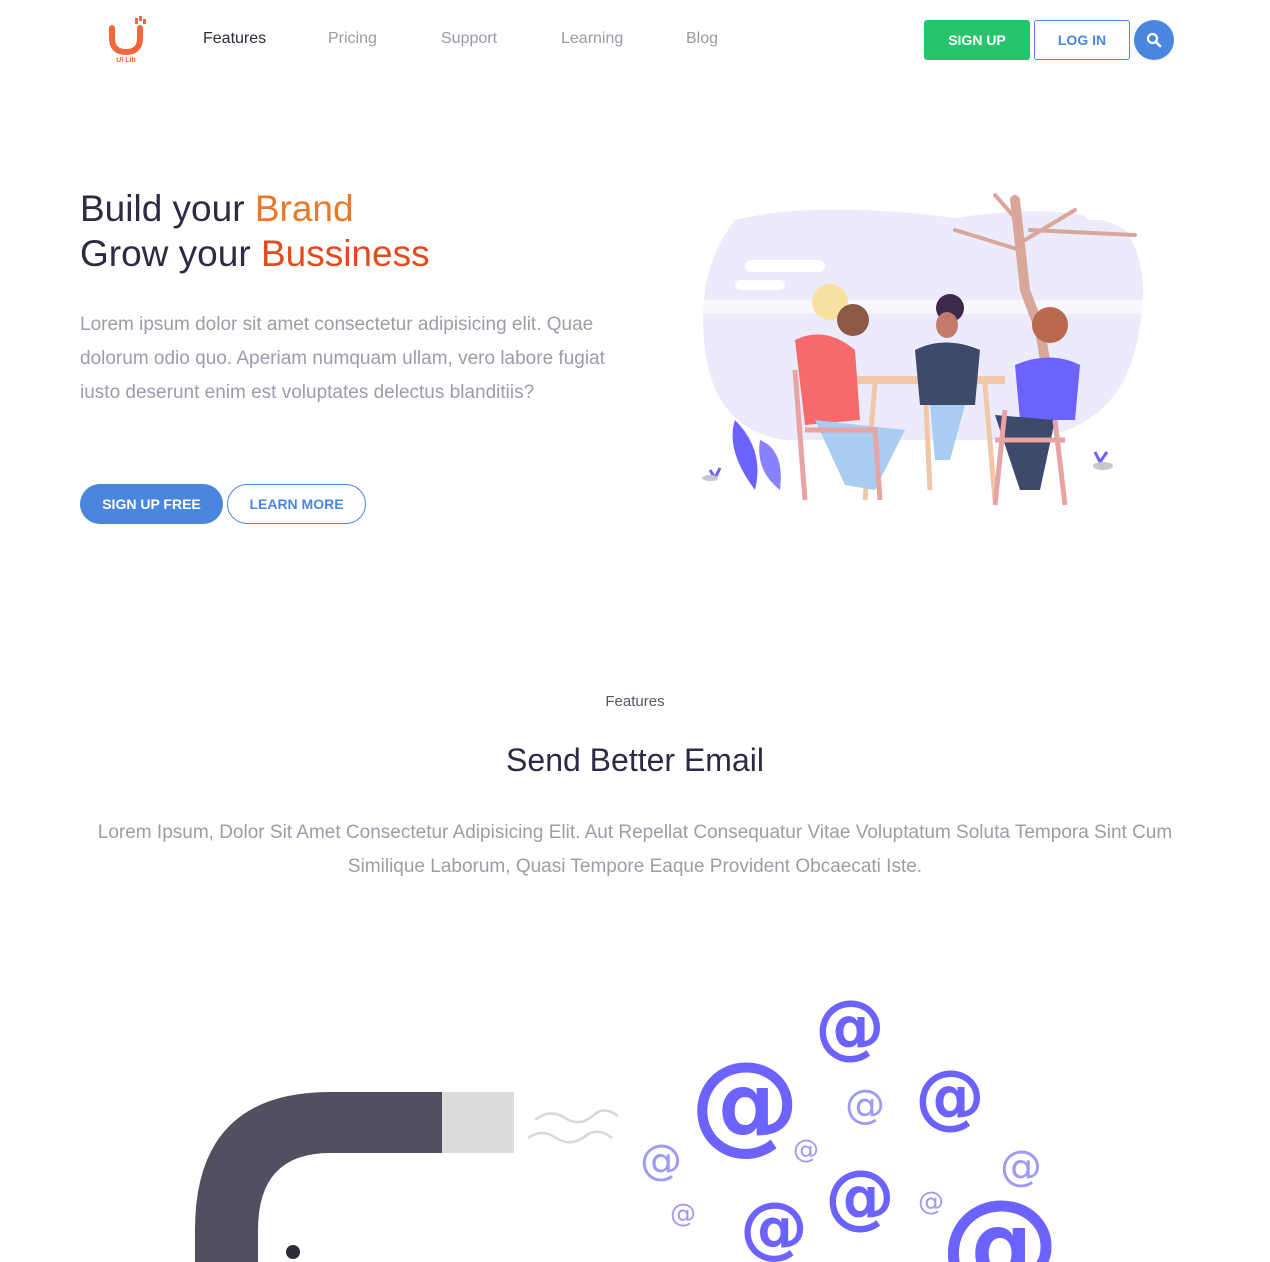  Describe the element at coordinates (592, 39) in the screenshot. I see `nav-link-learning: Learning` at that location.